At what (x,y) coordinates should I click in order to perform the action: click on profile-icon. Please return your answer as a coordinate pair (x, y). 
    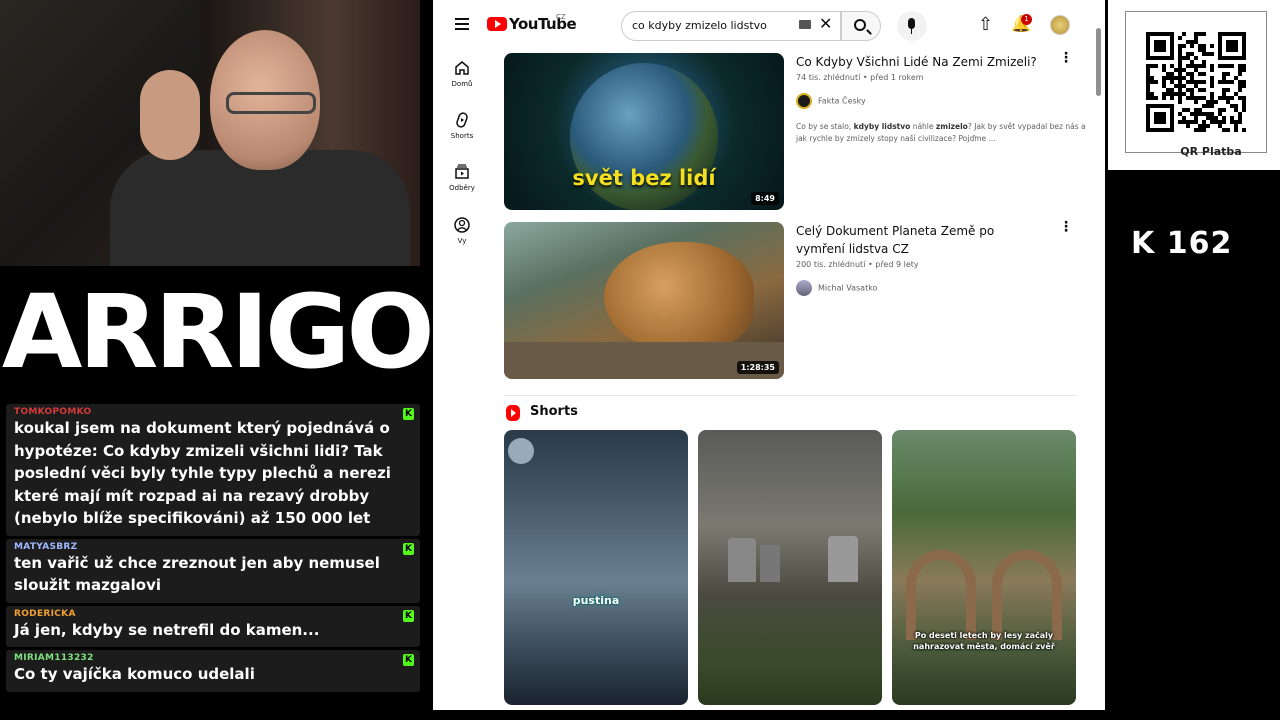
    Looking at the image, I should click on (462, 225).